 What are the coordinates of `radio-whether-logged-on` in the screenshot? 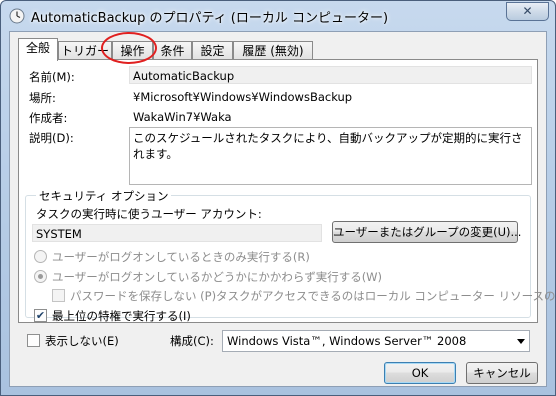 It's located at (40, 276).